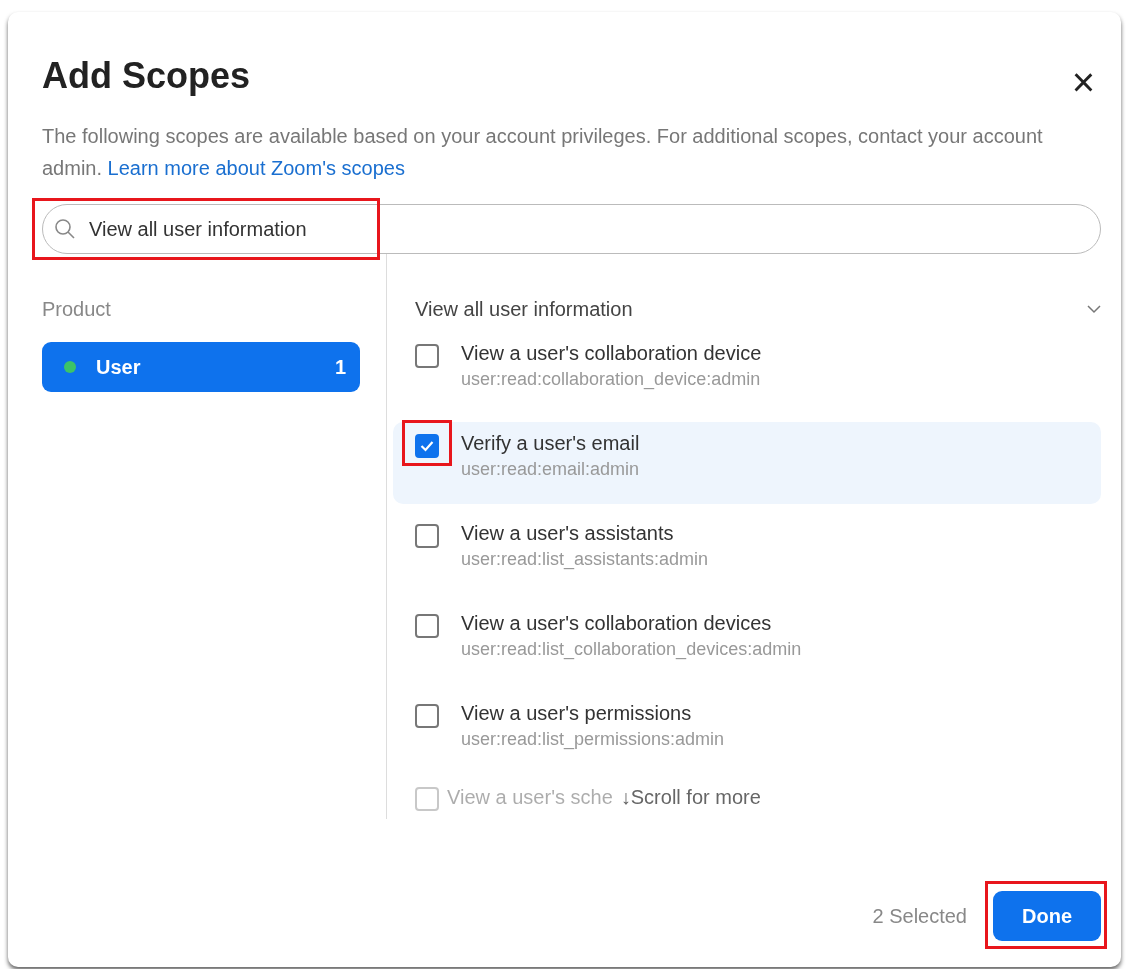 The height and width of the screenshot is (969, 1129). What do you see at coordinates (146, 76) in the screenshot?
I see `dialog-title: Add Scopes` at bounding box center [146, 76].